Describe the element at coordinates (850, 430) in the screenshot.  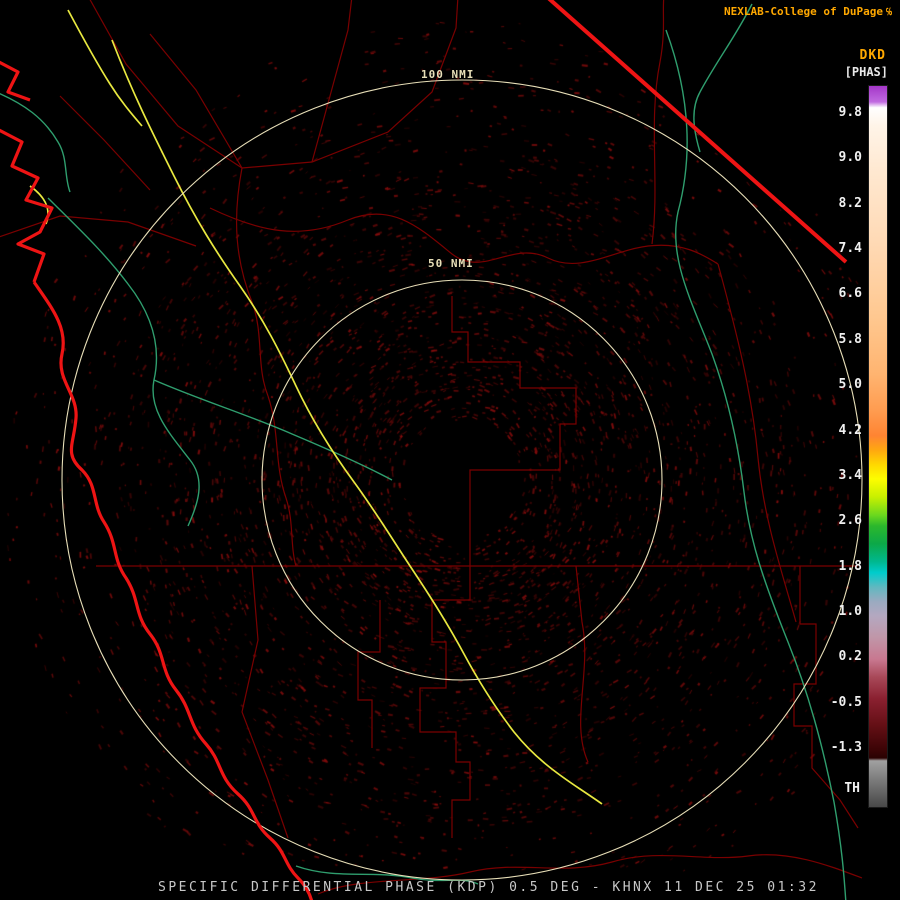
I see `colorbar-tick-label: 4.2` at that location.